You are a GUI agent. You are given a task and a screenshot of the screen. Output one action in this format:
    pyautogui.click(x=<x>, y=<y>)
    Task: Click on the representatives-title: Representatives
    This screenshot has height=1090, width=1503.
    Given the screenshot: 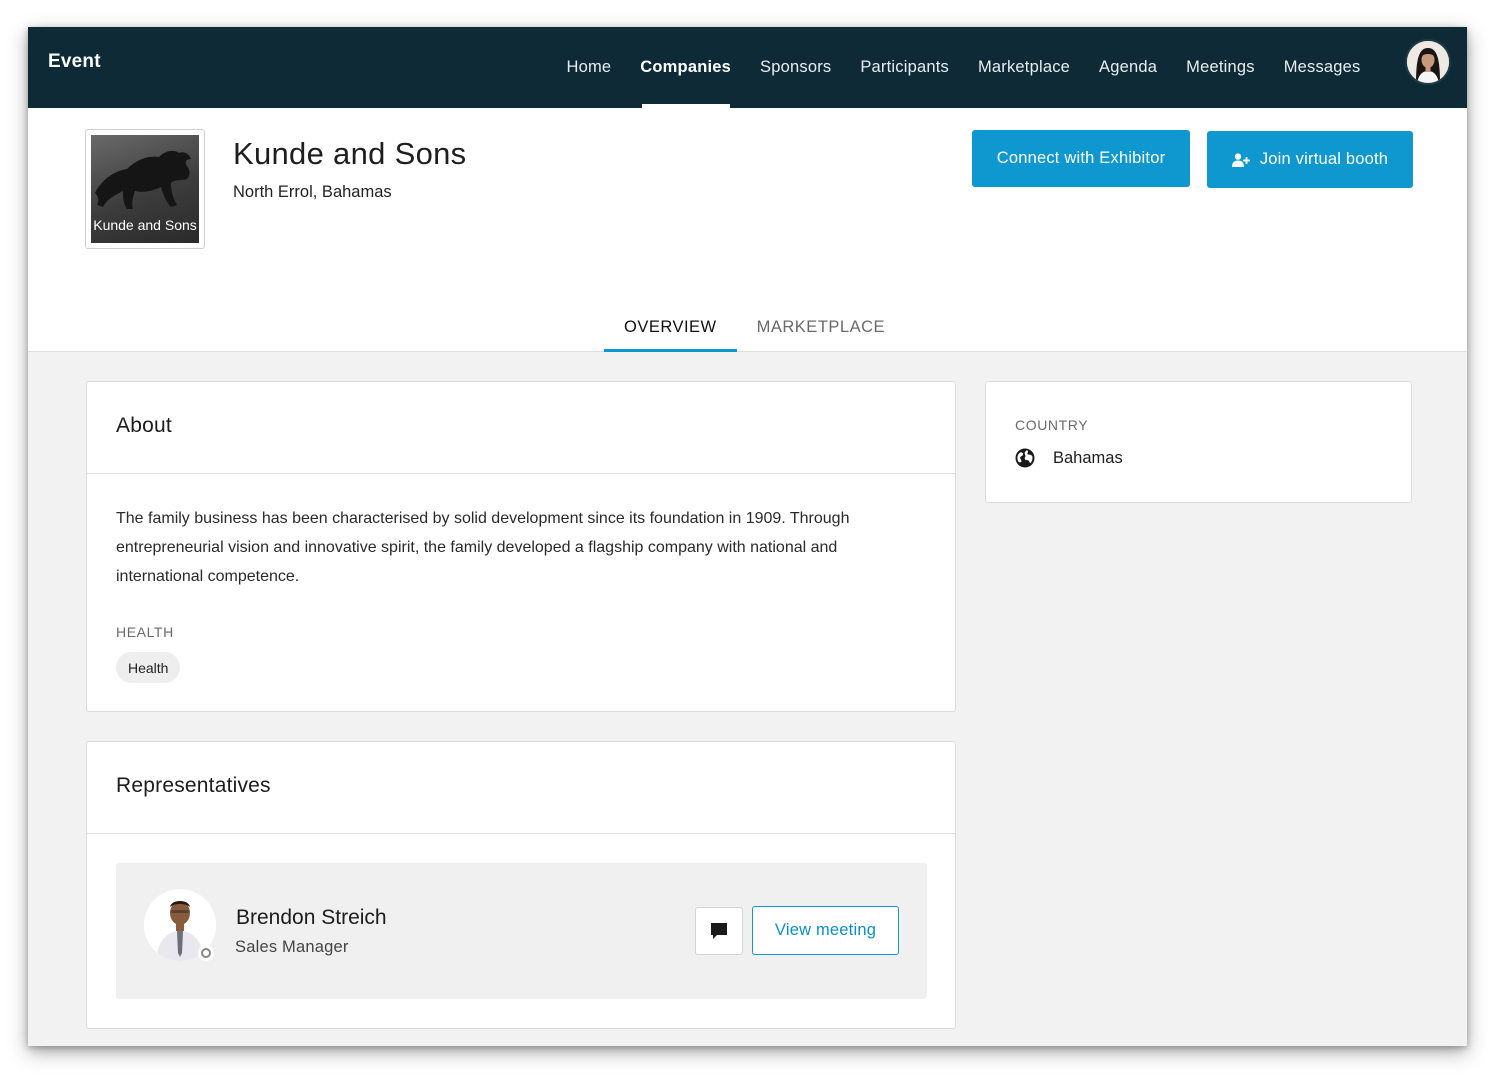 What is the action you would take?
    pyautogui.click(x=521, y=788)
    